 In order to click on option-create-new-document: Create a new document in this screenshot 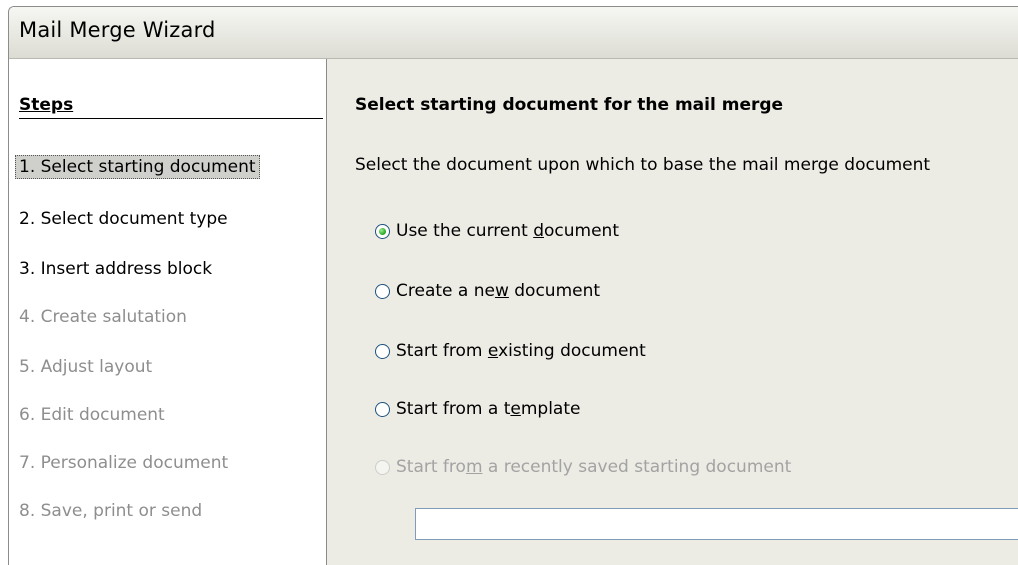, I will do `click(487, 291)`.